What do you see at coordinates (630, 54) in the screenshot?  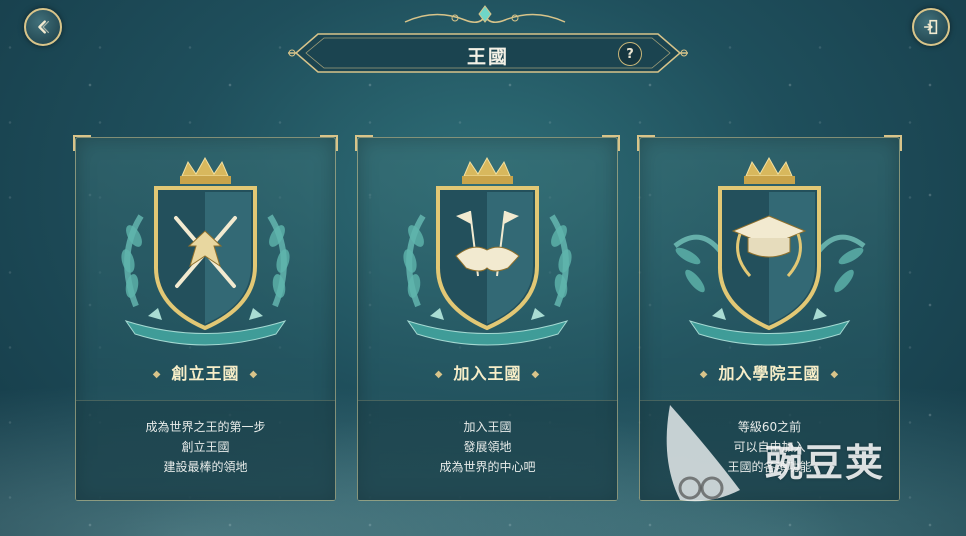 I see `help-button: ?` at bounding box center [630, 54].